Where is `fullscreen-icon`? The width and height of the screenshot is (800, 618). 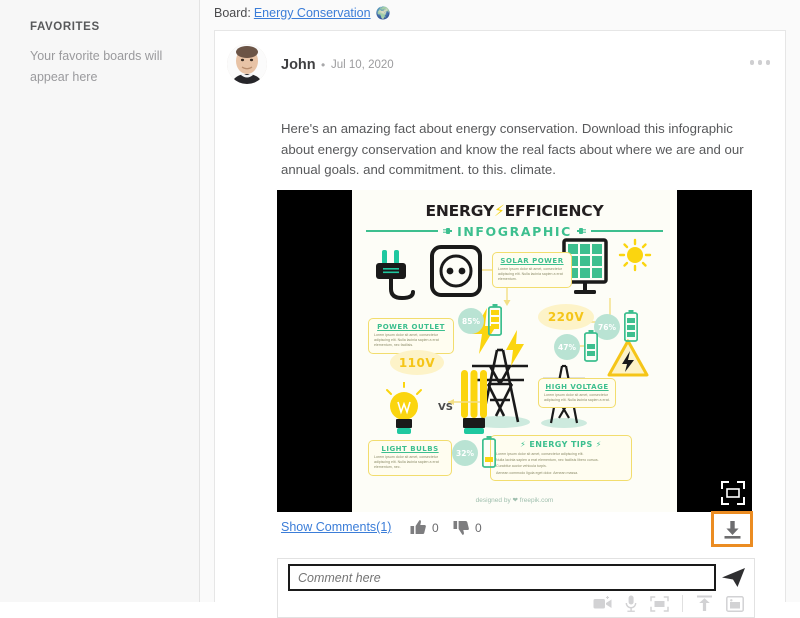
fullscreen-icon is located at coordinates (733, 493).